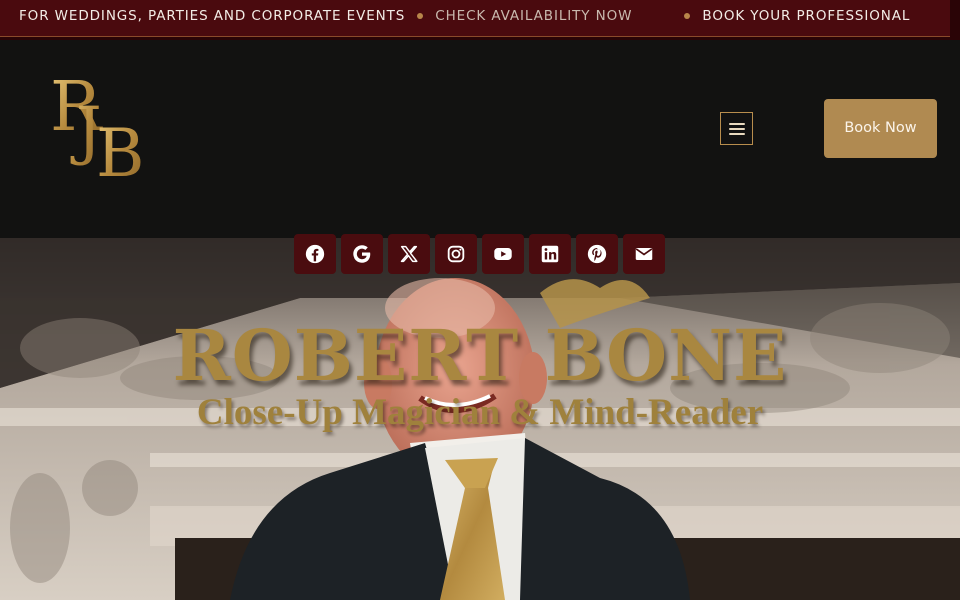 The width and height of the screenshot is (960, 600). I want to click on pinterest-icon, so click(597, 254).